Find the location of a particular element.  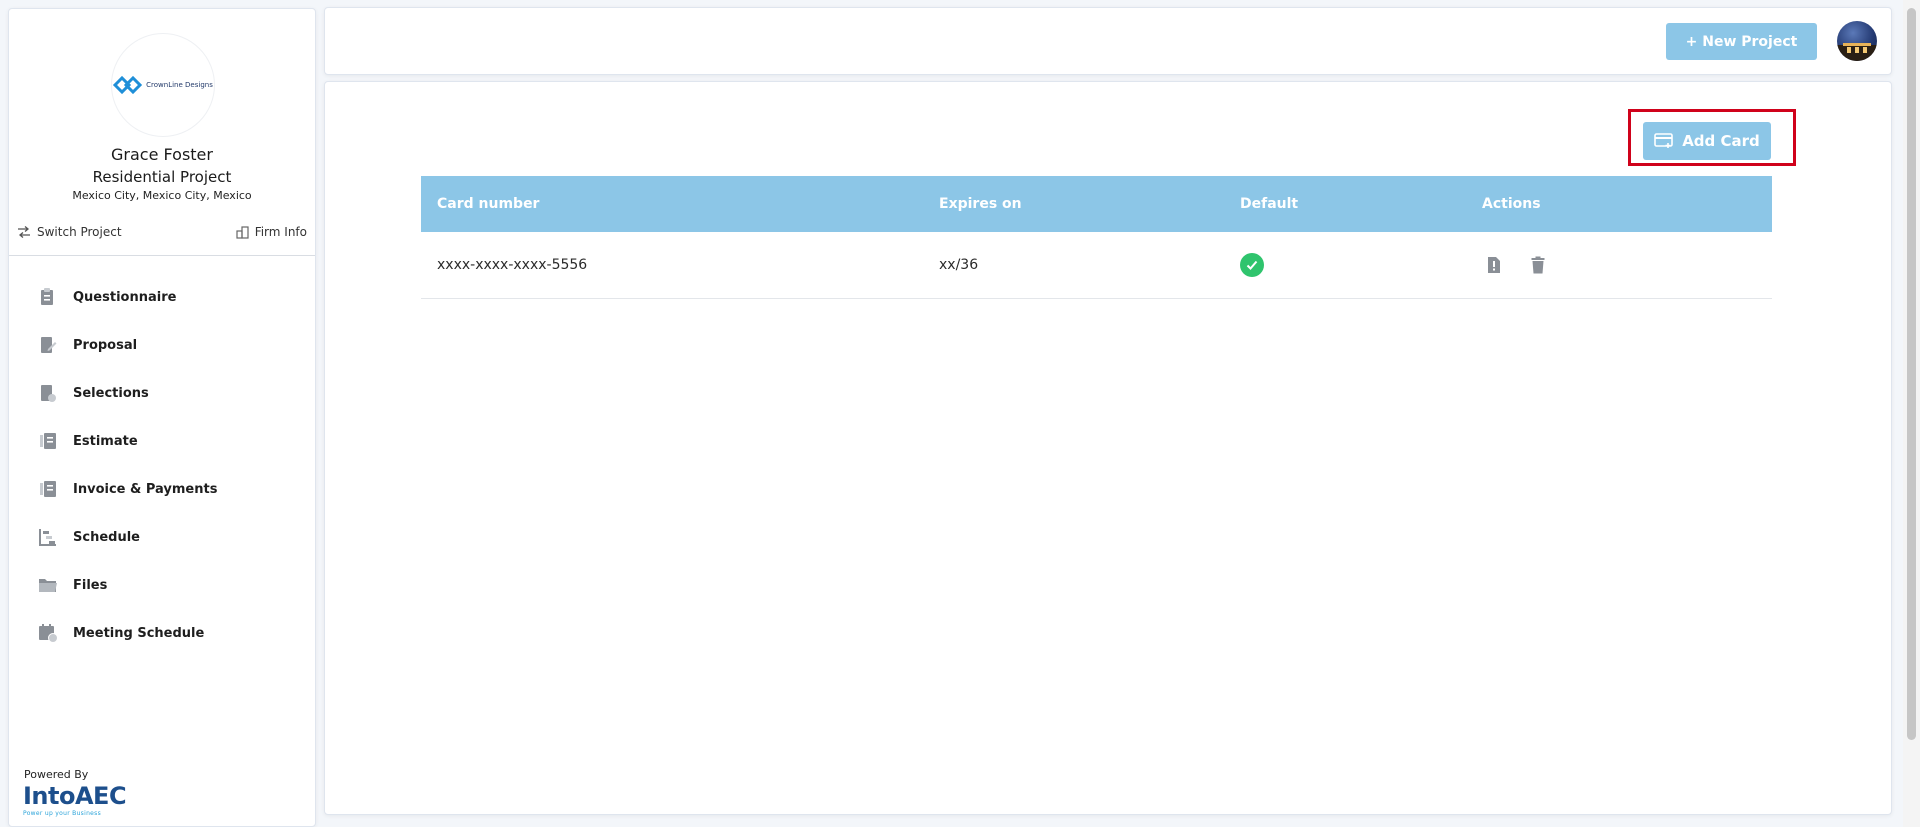

sidebar-item-estimate: Estimate is located at coordinates (162, 441).